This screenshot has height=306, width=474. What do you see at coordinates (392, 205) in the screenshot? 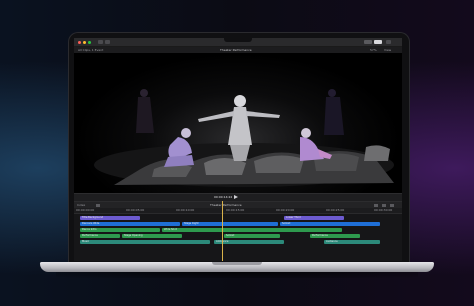
I see `clip-appearance-icon` at bounding box center [392, 205].